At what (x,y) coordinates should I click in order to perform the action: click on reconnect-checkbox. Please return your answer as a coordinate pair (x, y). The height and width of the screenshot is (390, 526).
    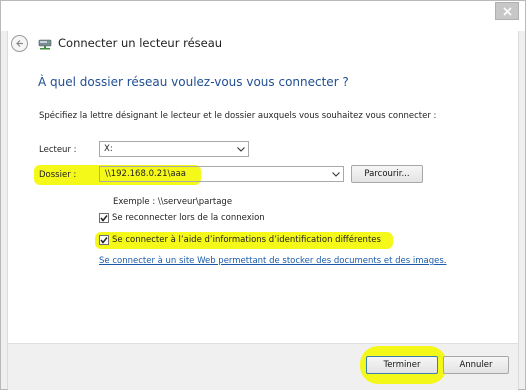
    Looking at the image, I should click on (104, 218).